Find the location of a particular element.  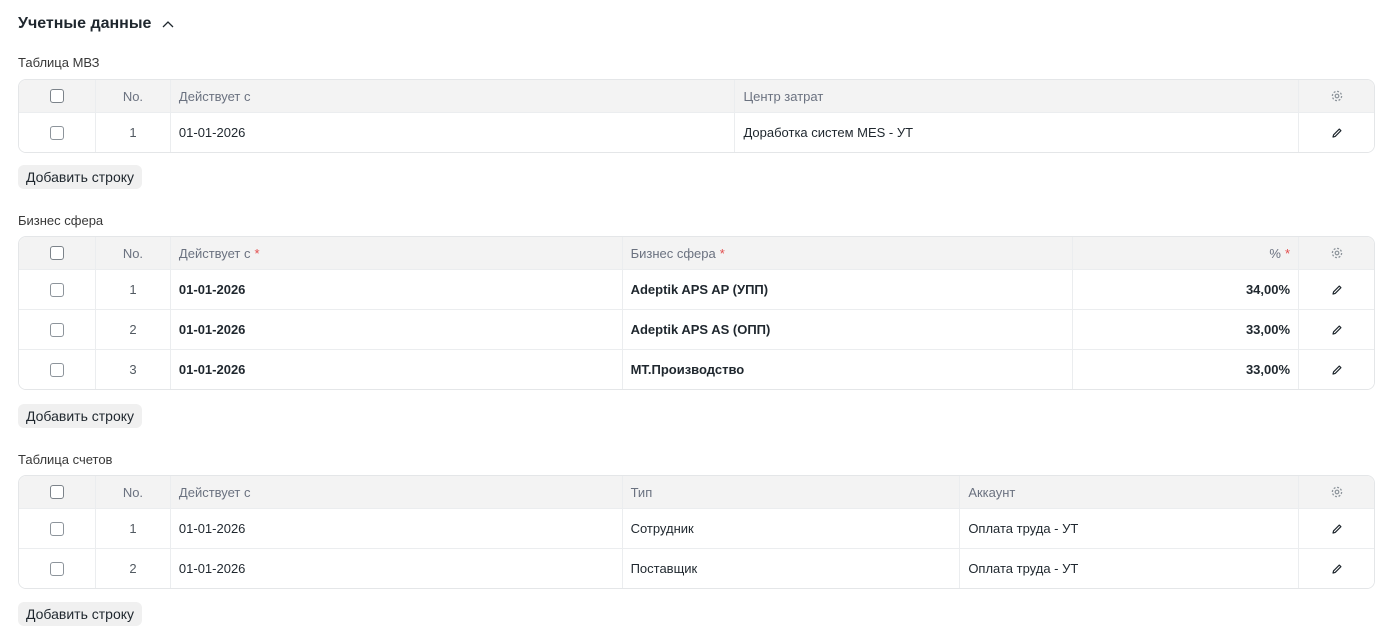

table-header-row: No. Действует с * Бизнес сфера * % * is located at coordinates (696, 253).